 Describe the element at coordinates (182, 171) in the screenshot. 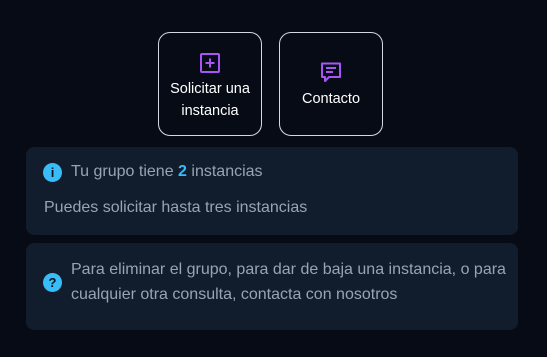

I see `instances-count: 2` at that location.